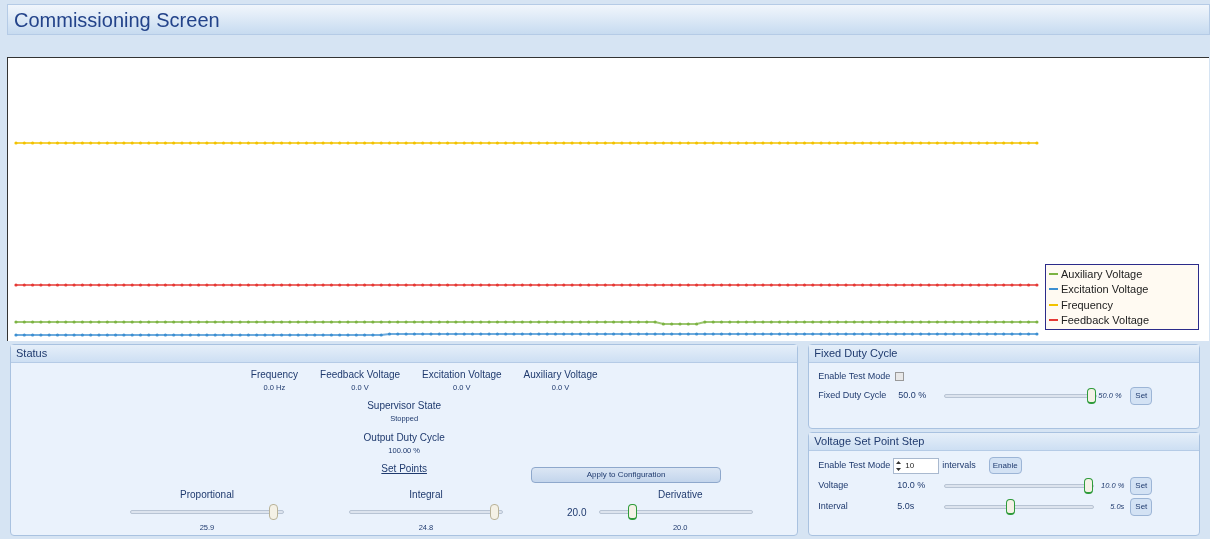  Describe the element at coordinates (853, 395) in the screenshot. I see `slider-label: Fixed Duty Cycle` at that location.